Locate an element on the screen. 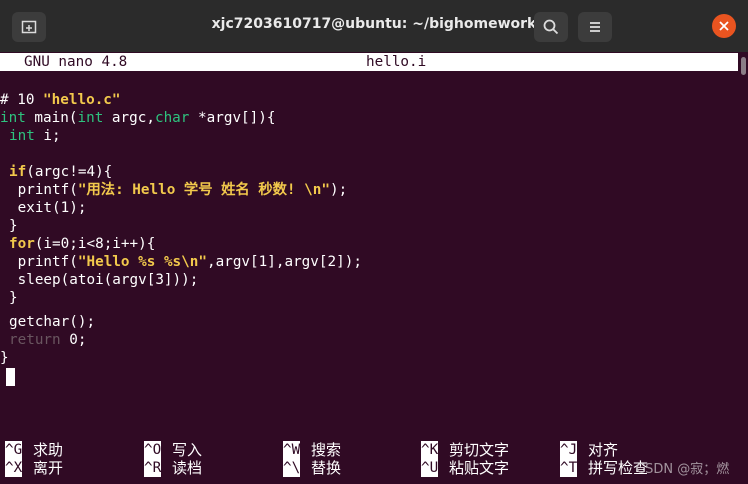 Image resolution: width=748 pixels, height=484 pixels. shortcut-key: ^J is located at coordinates (569, 450).